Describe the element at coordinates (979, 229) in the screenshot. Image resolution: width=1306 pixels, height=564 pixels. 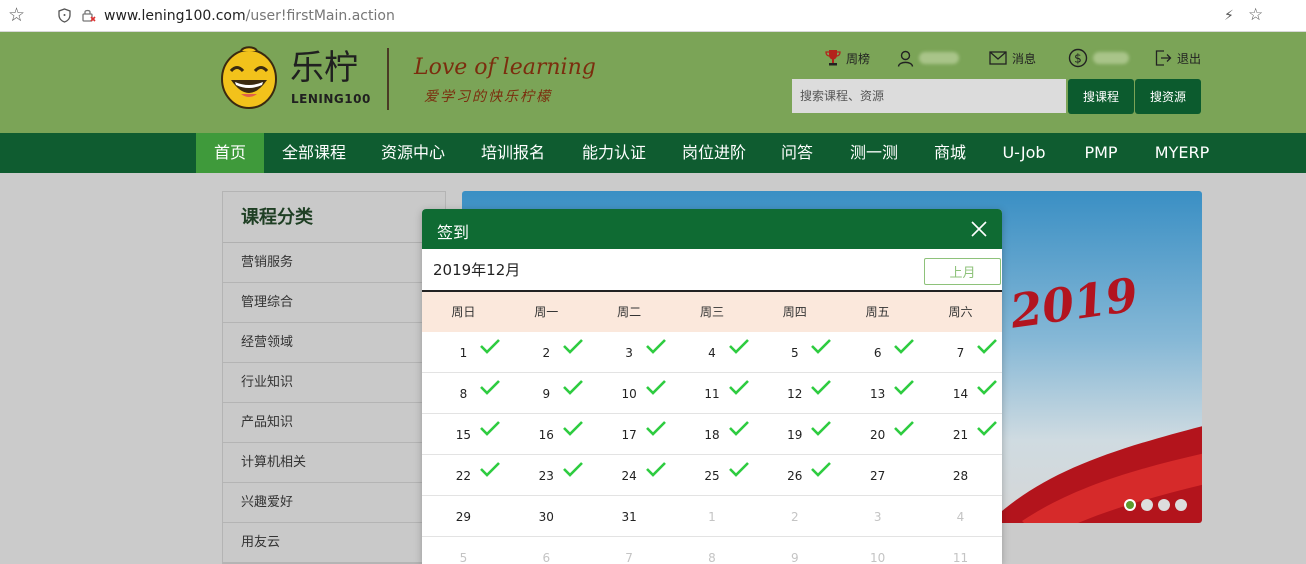
I see `close-icon` at that location.